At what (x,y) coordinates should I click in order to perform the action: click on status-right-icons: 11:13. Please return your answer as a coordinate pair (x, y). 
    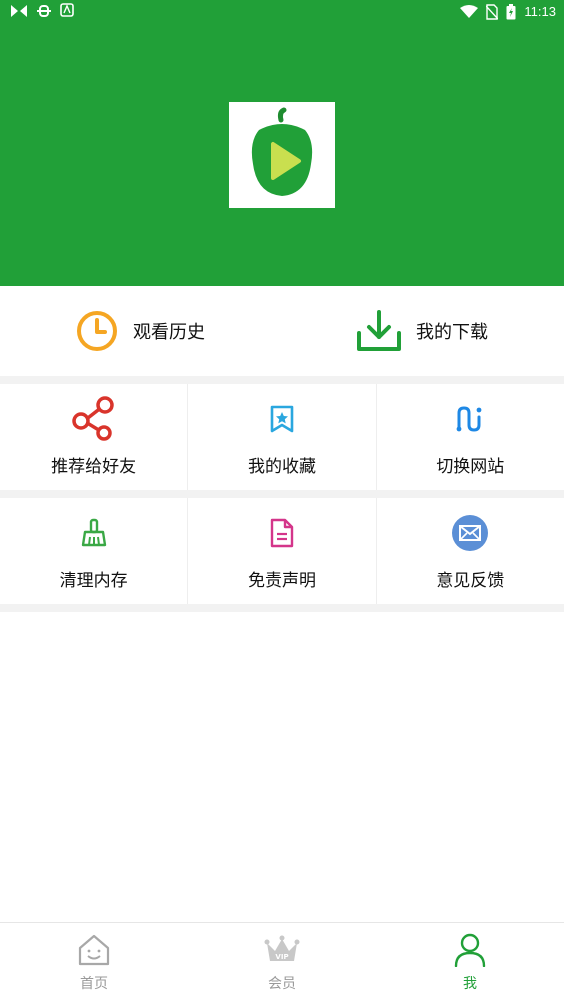
    Looking at the image, I should click on (508, 12).